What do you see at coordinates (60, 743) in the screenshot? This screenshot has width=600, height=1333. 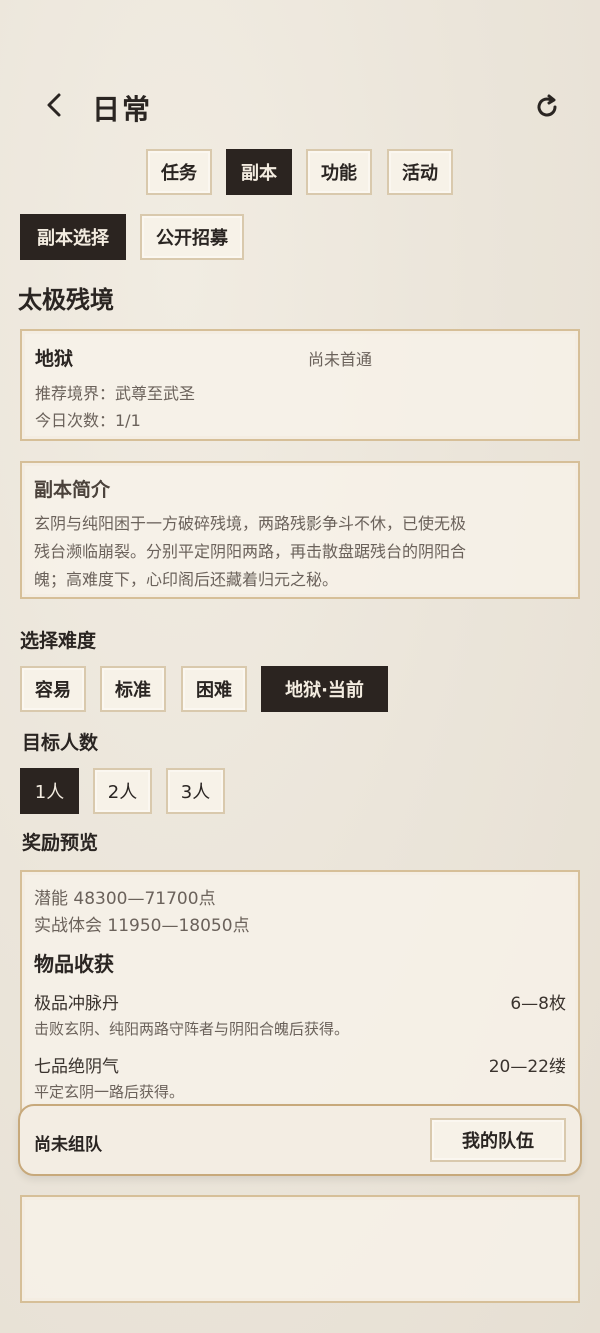 I see `team-size-section-title: 目标人数` at bounding box center [60, 743].